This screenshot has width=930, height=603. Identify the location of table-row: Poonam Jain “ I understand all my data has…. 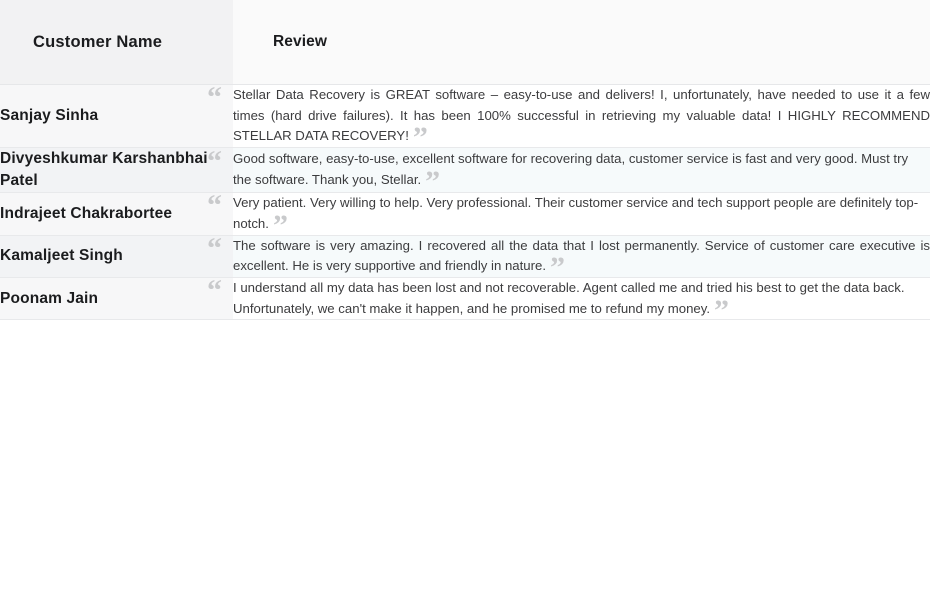
(465, 300).